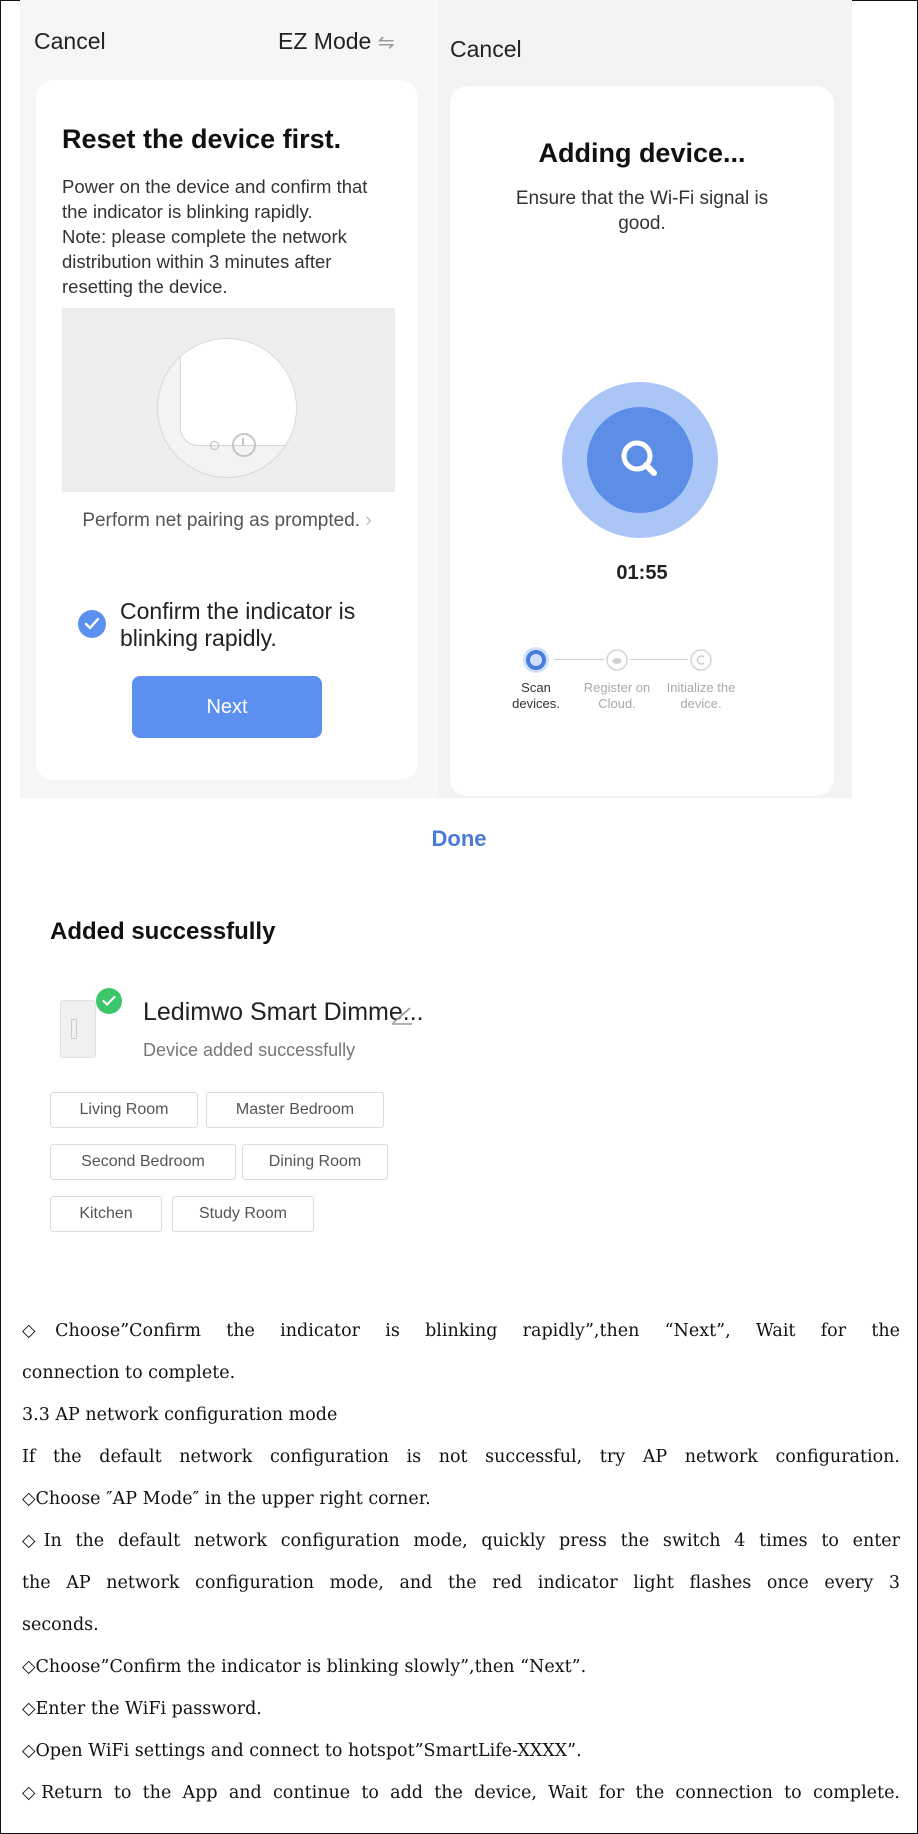  What do you see at coordinates (315, 1162) in the screenshot?
I see `room-chip-dining-room: Dining Room` at bounding box center [315, 1162].